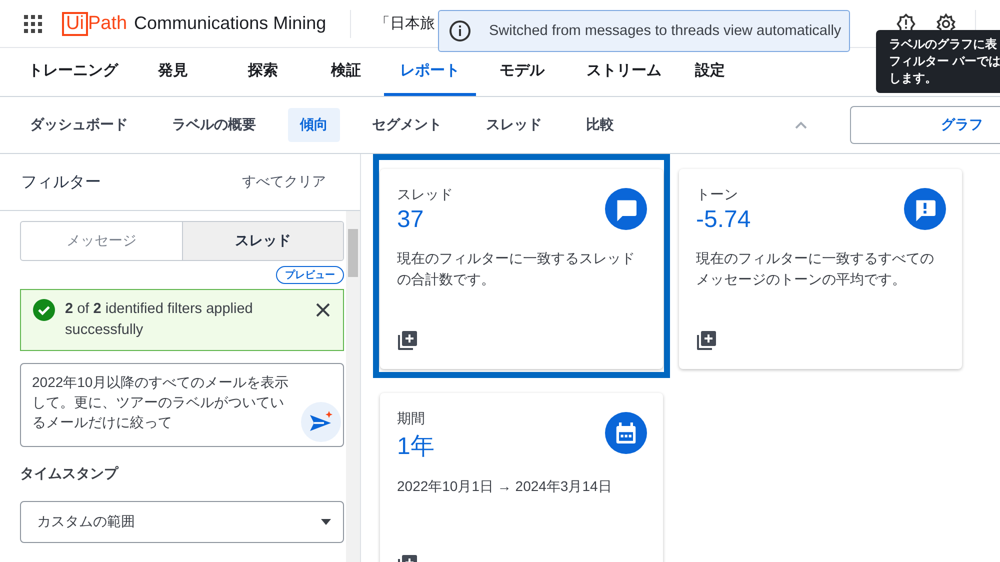 The image size is (1000, 562). I want to click on logo: Ui Path, so click(95, 24).